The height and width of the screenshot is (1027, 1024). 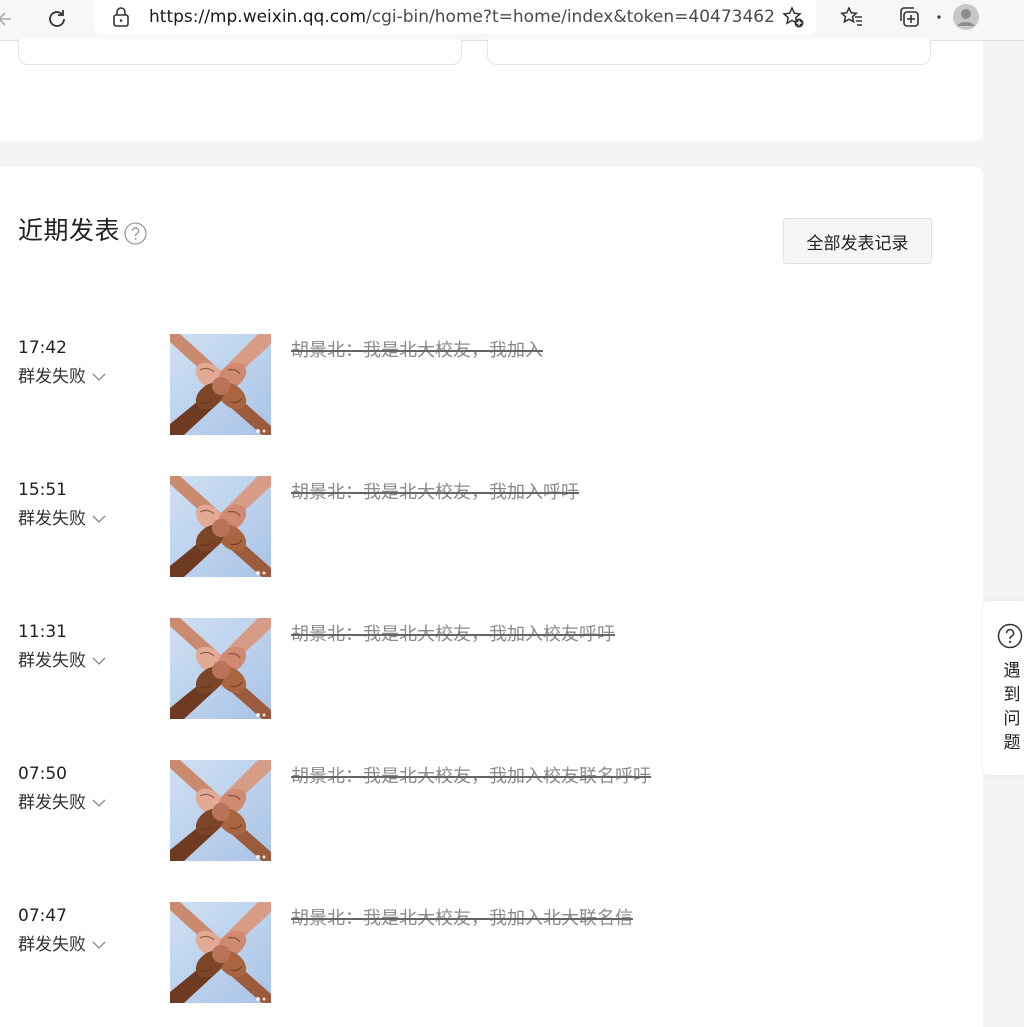 I want to click on post-time: 15:51, so click(x=42, y=490).